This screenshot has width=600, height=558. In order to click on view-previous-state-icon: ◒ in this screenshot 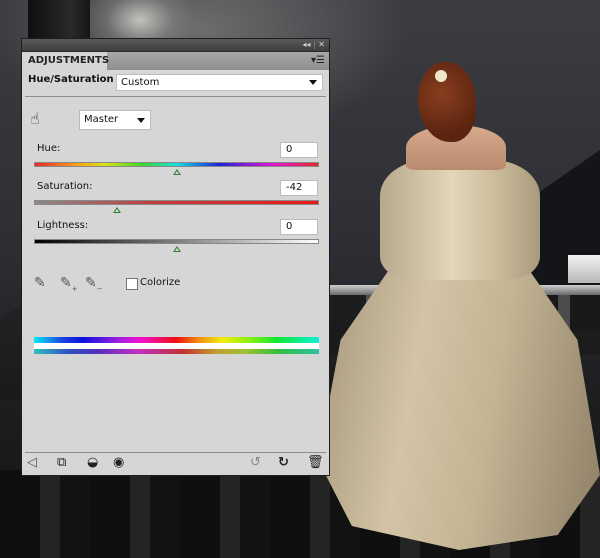, I will do `click(92, 463)`.